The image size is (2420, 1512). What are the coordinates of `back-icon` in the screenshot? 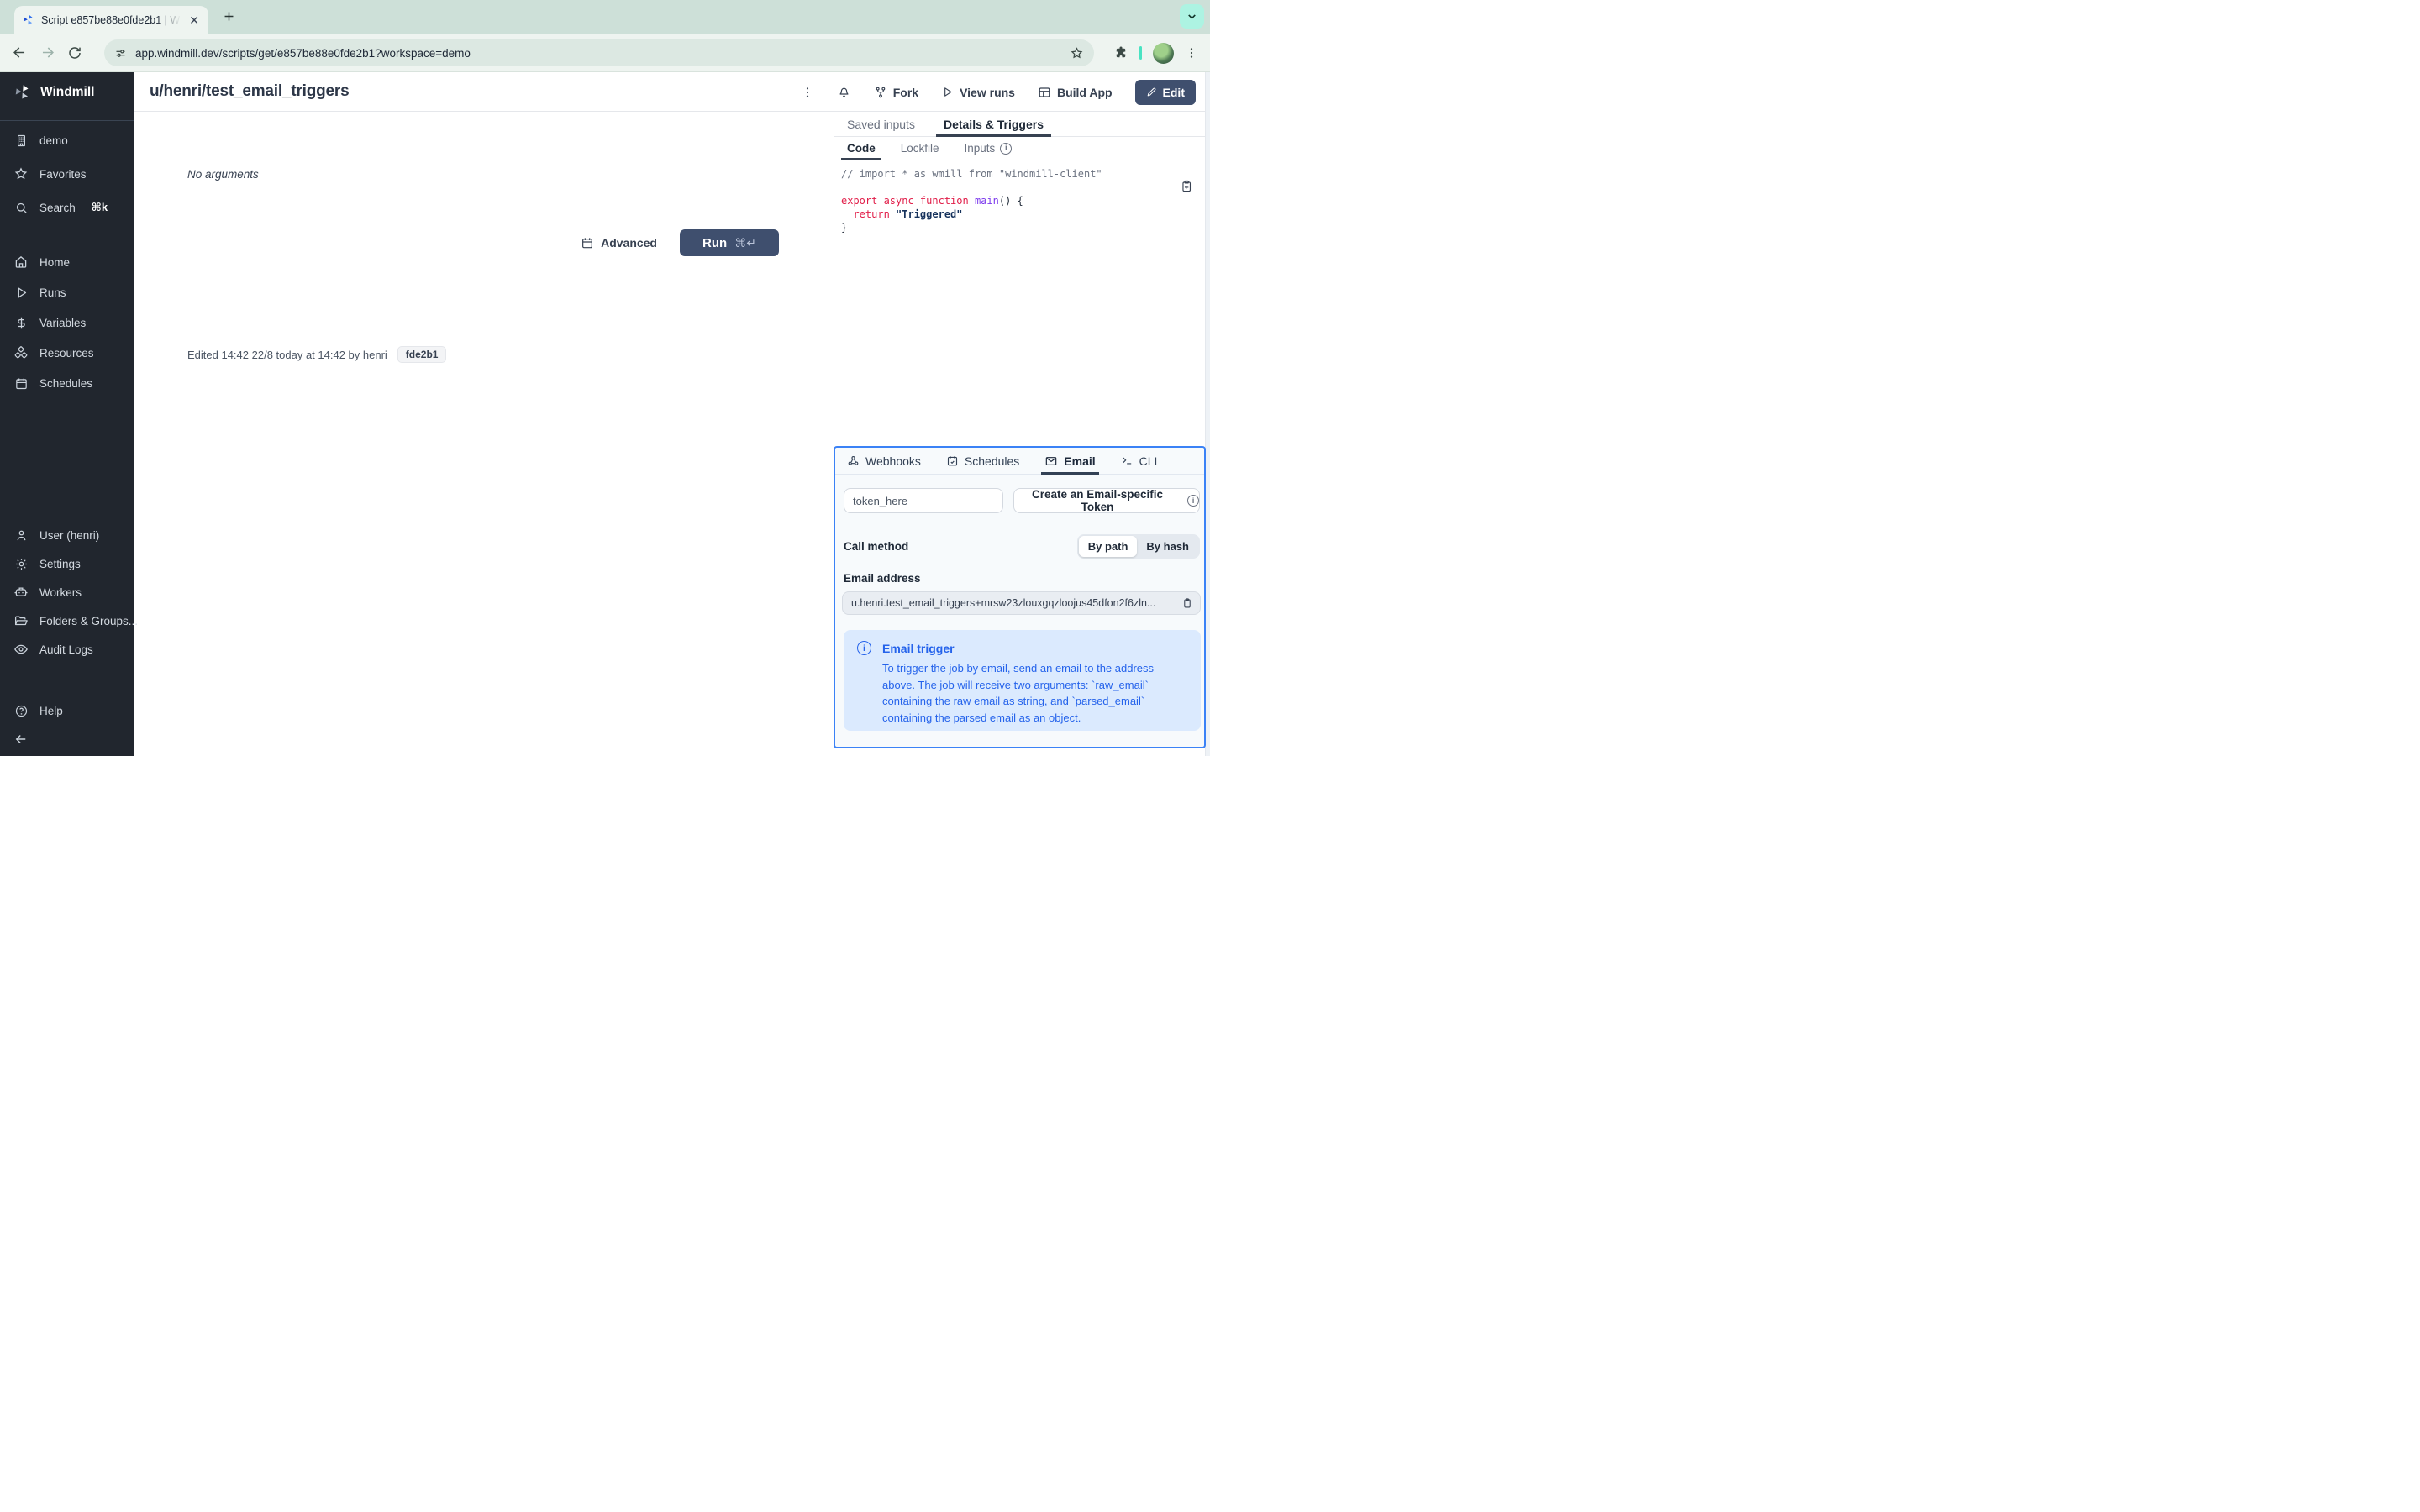 It's located at (20, 52).